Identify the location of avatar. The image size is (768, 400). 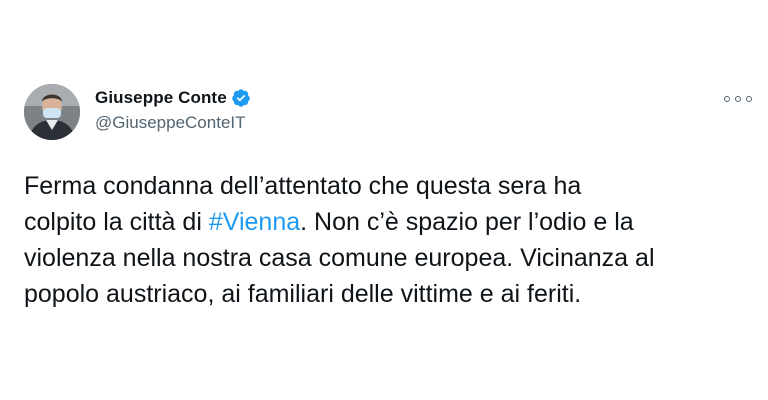
(52, 112).